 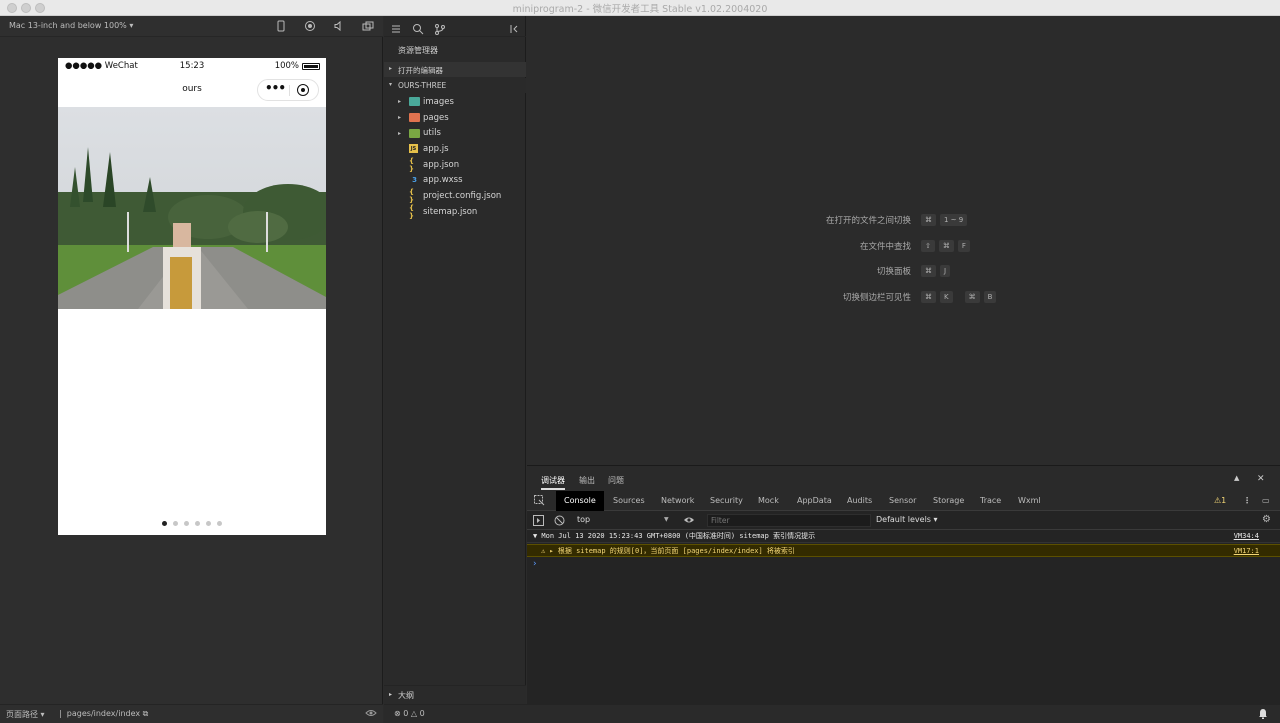 I want to click on tree-item-label: sitemap.json, so click(x=450, y=211).